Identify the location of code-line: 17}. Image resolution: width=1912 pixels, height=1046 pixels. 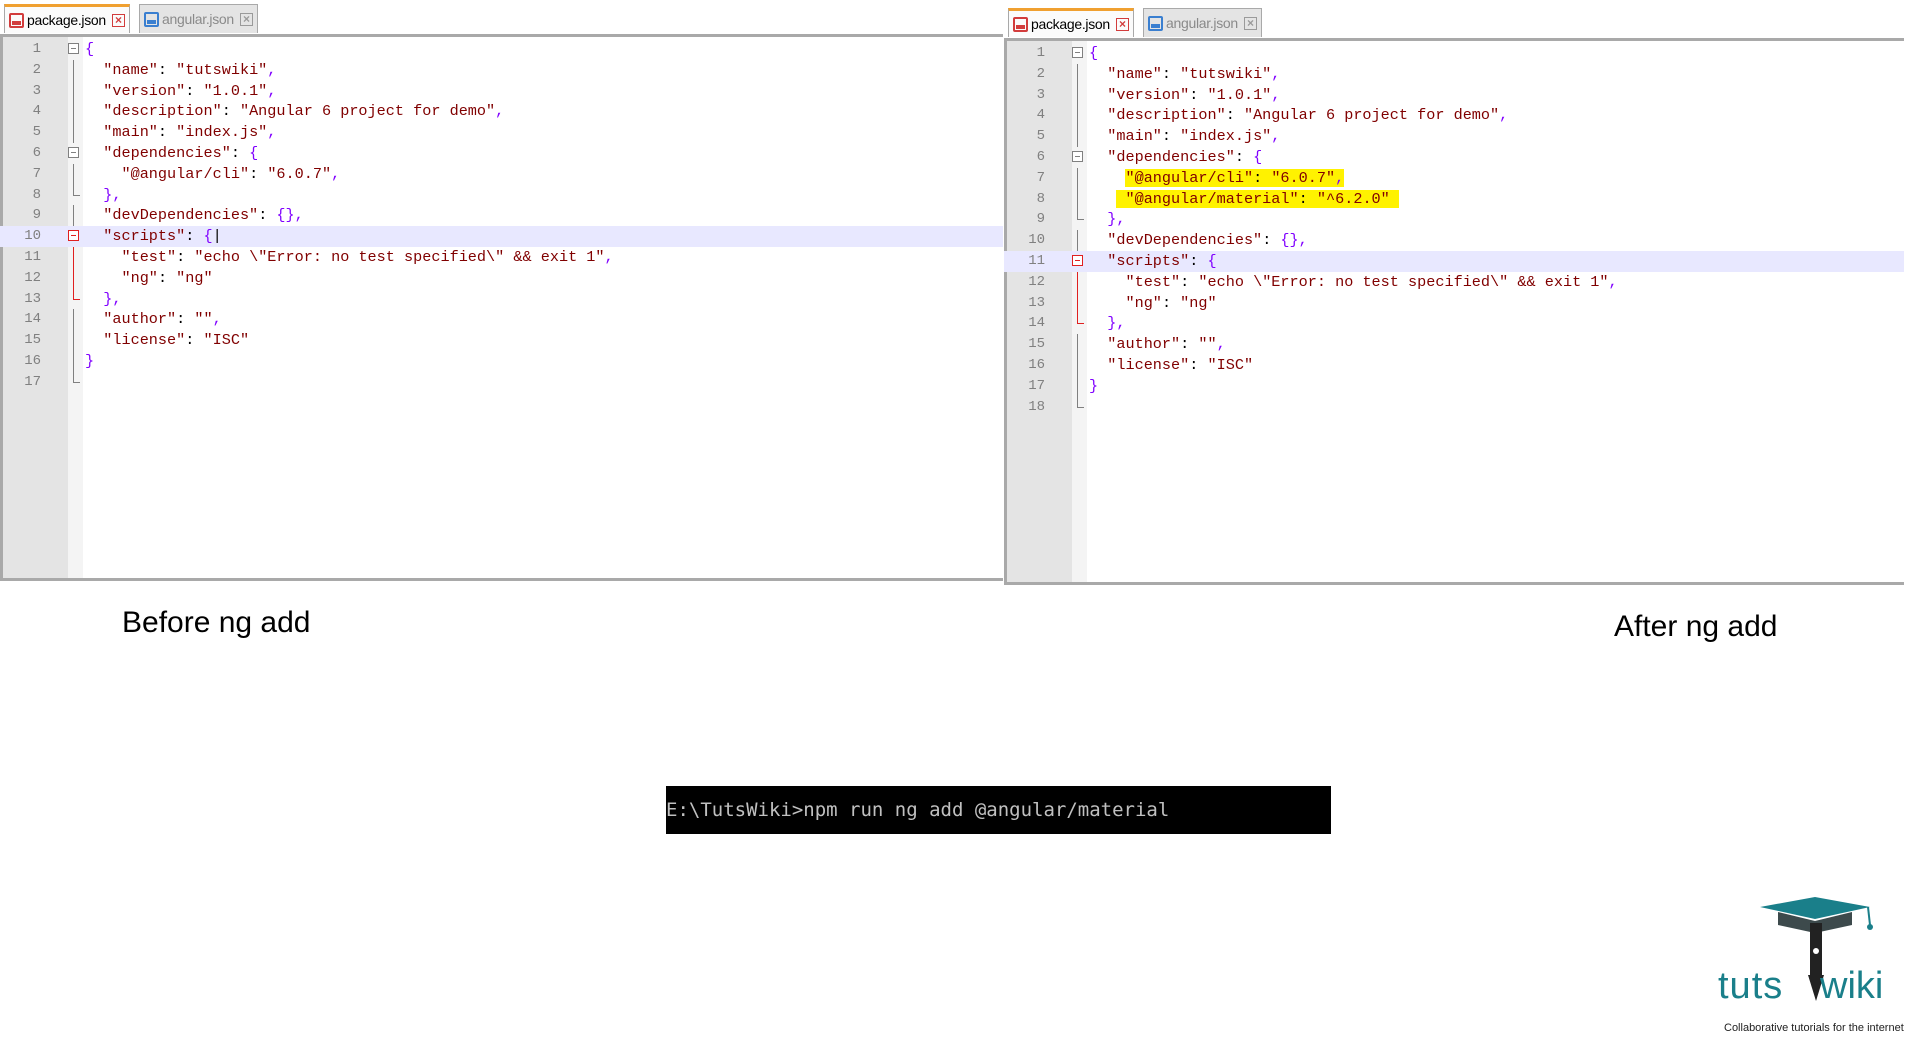
(1063, 386).